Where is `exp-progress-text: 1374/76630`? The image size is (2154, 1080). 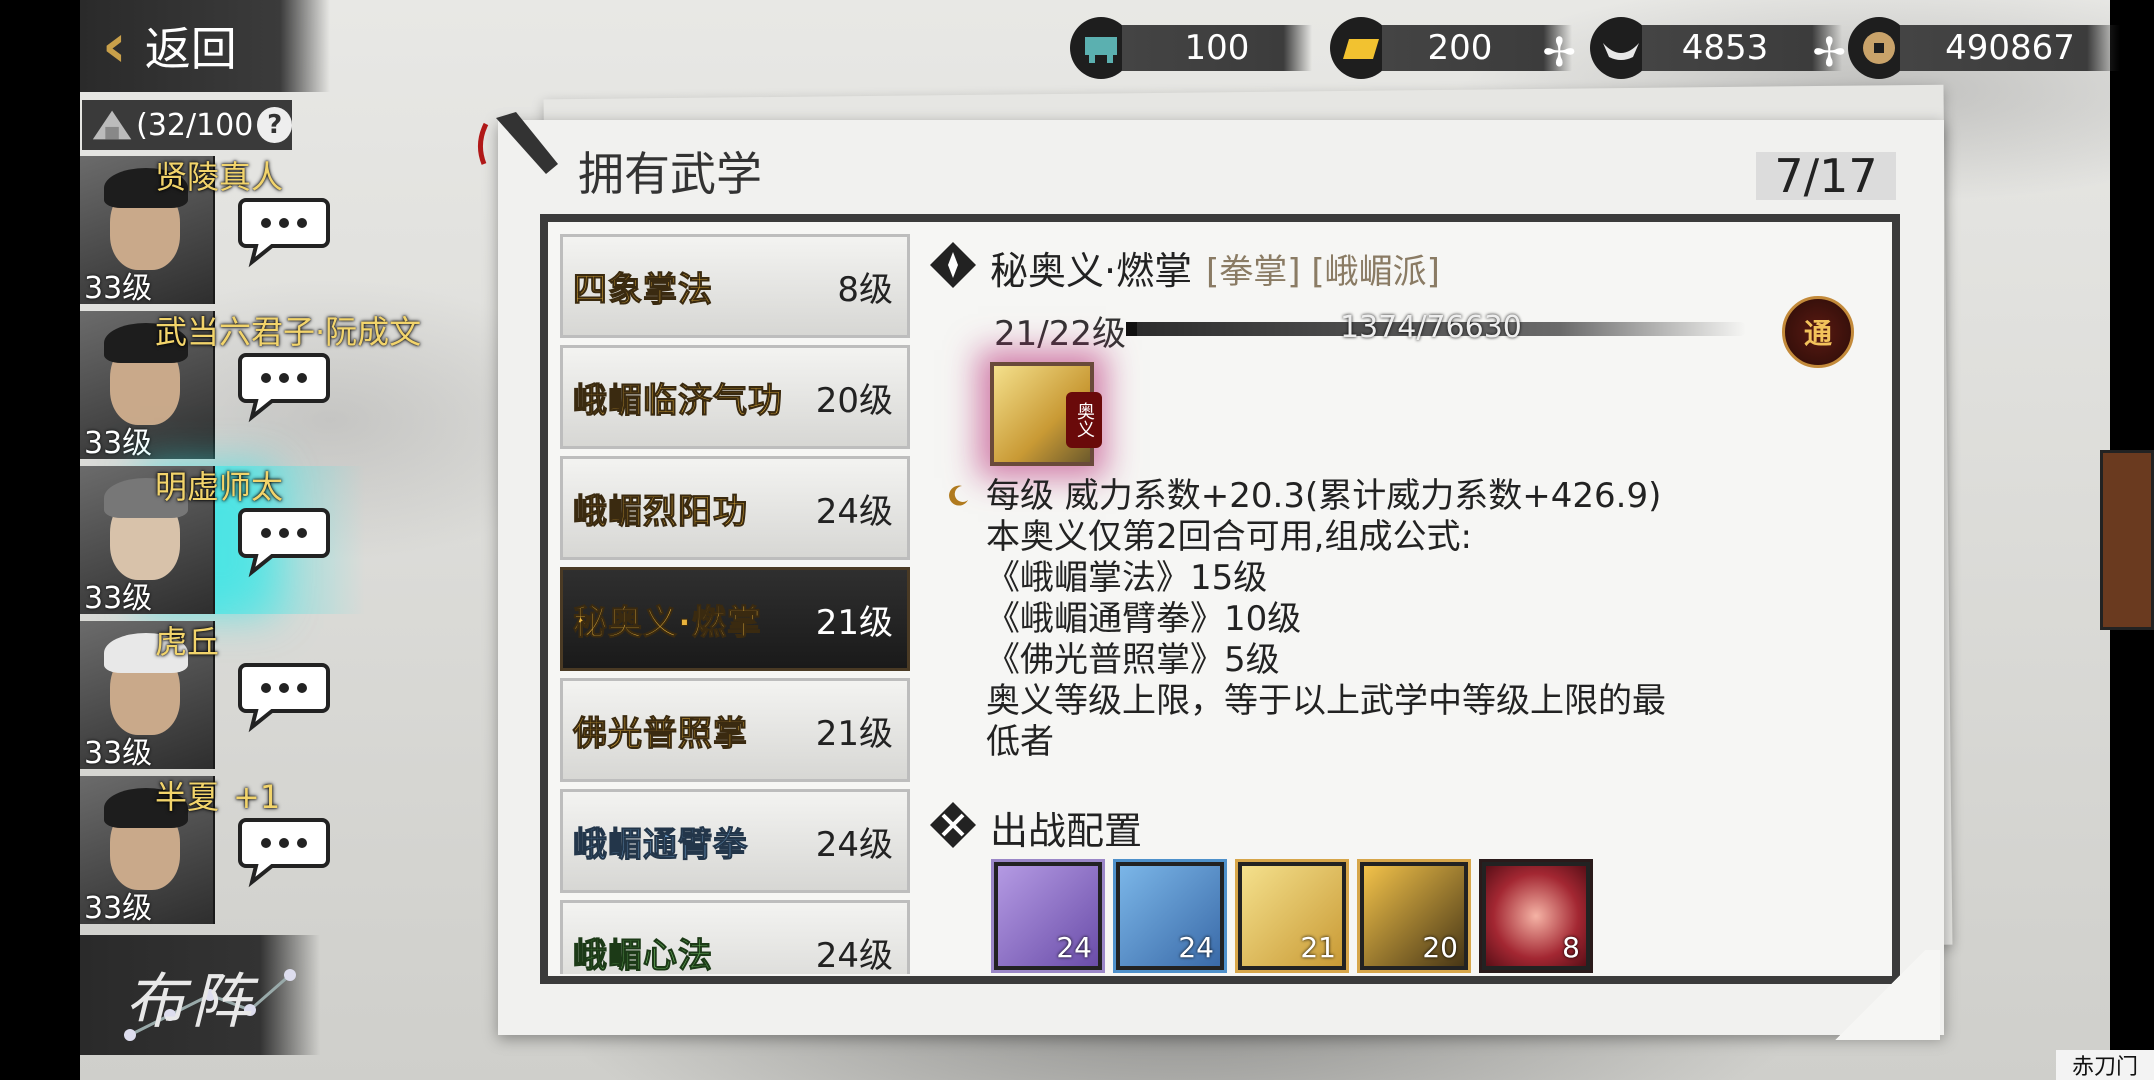
exp-progress-text: 1374/76630 is located at coordinates (1431, 327).